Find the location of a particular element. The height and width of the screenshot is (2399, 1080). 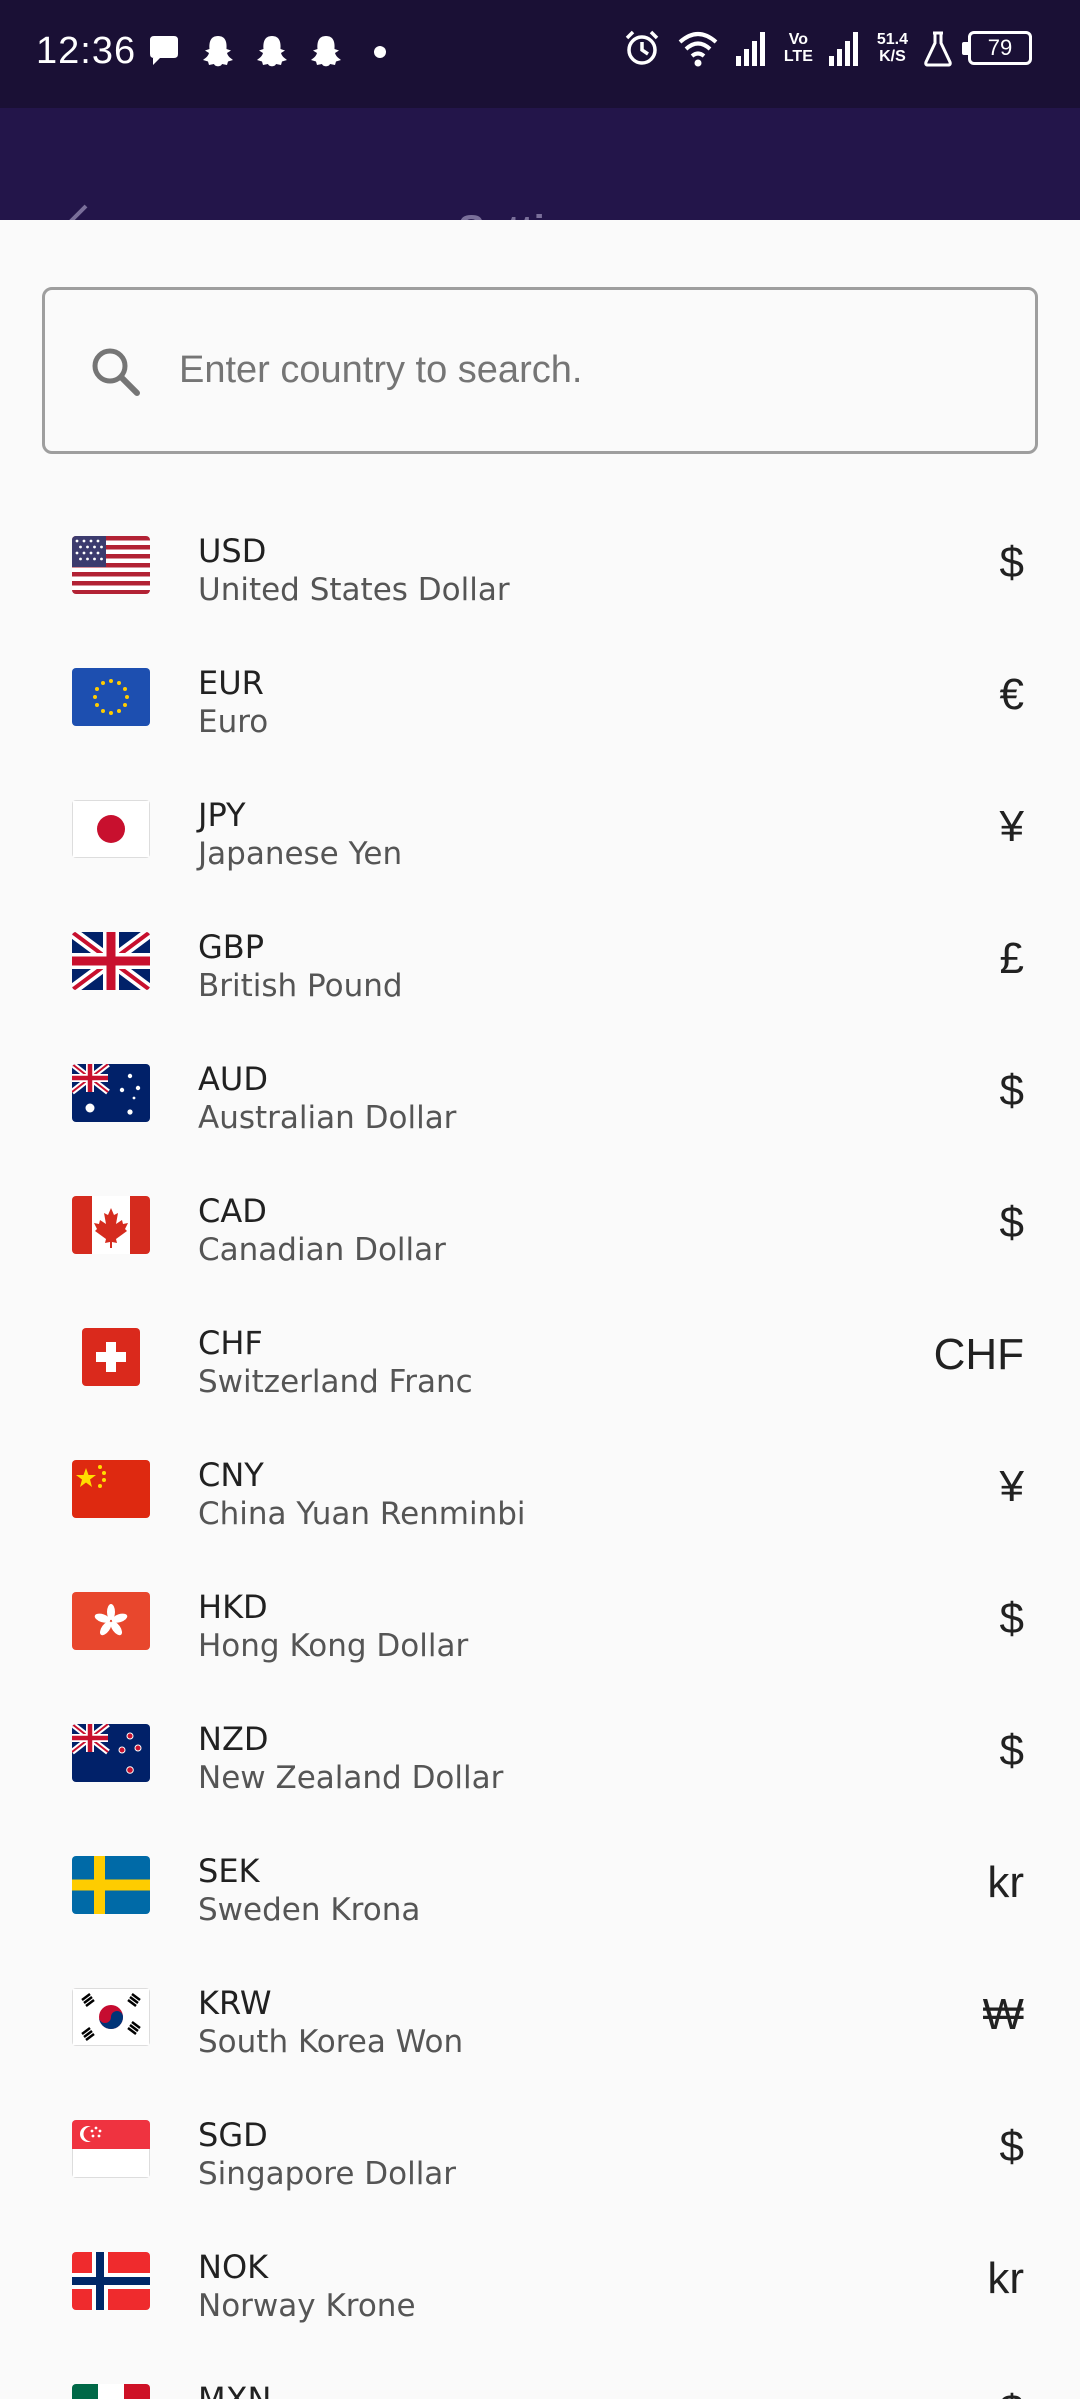

currency-name: Sweden Krona is located at coordinates (309, 1910).